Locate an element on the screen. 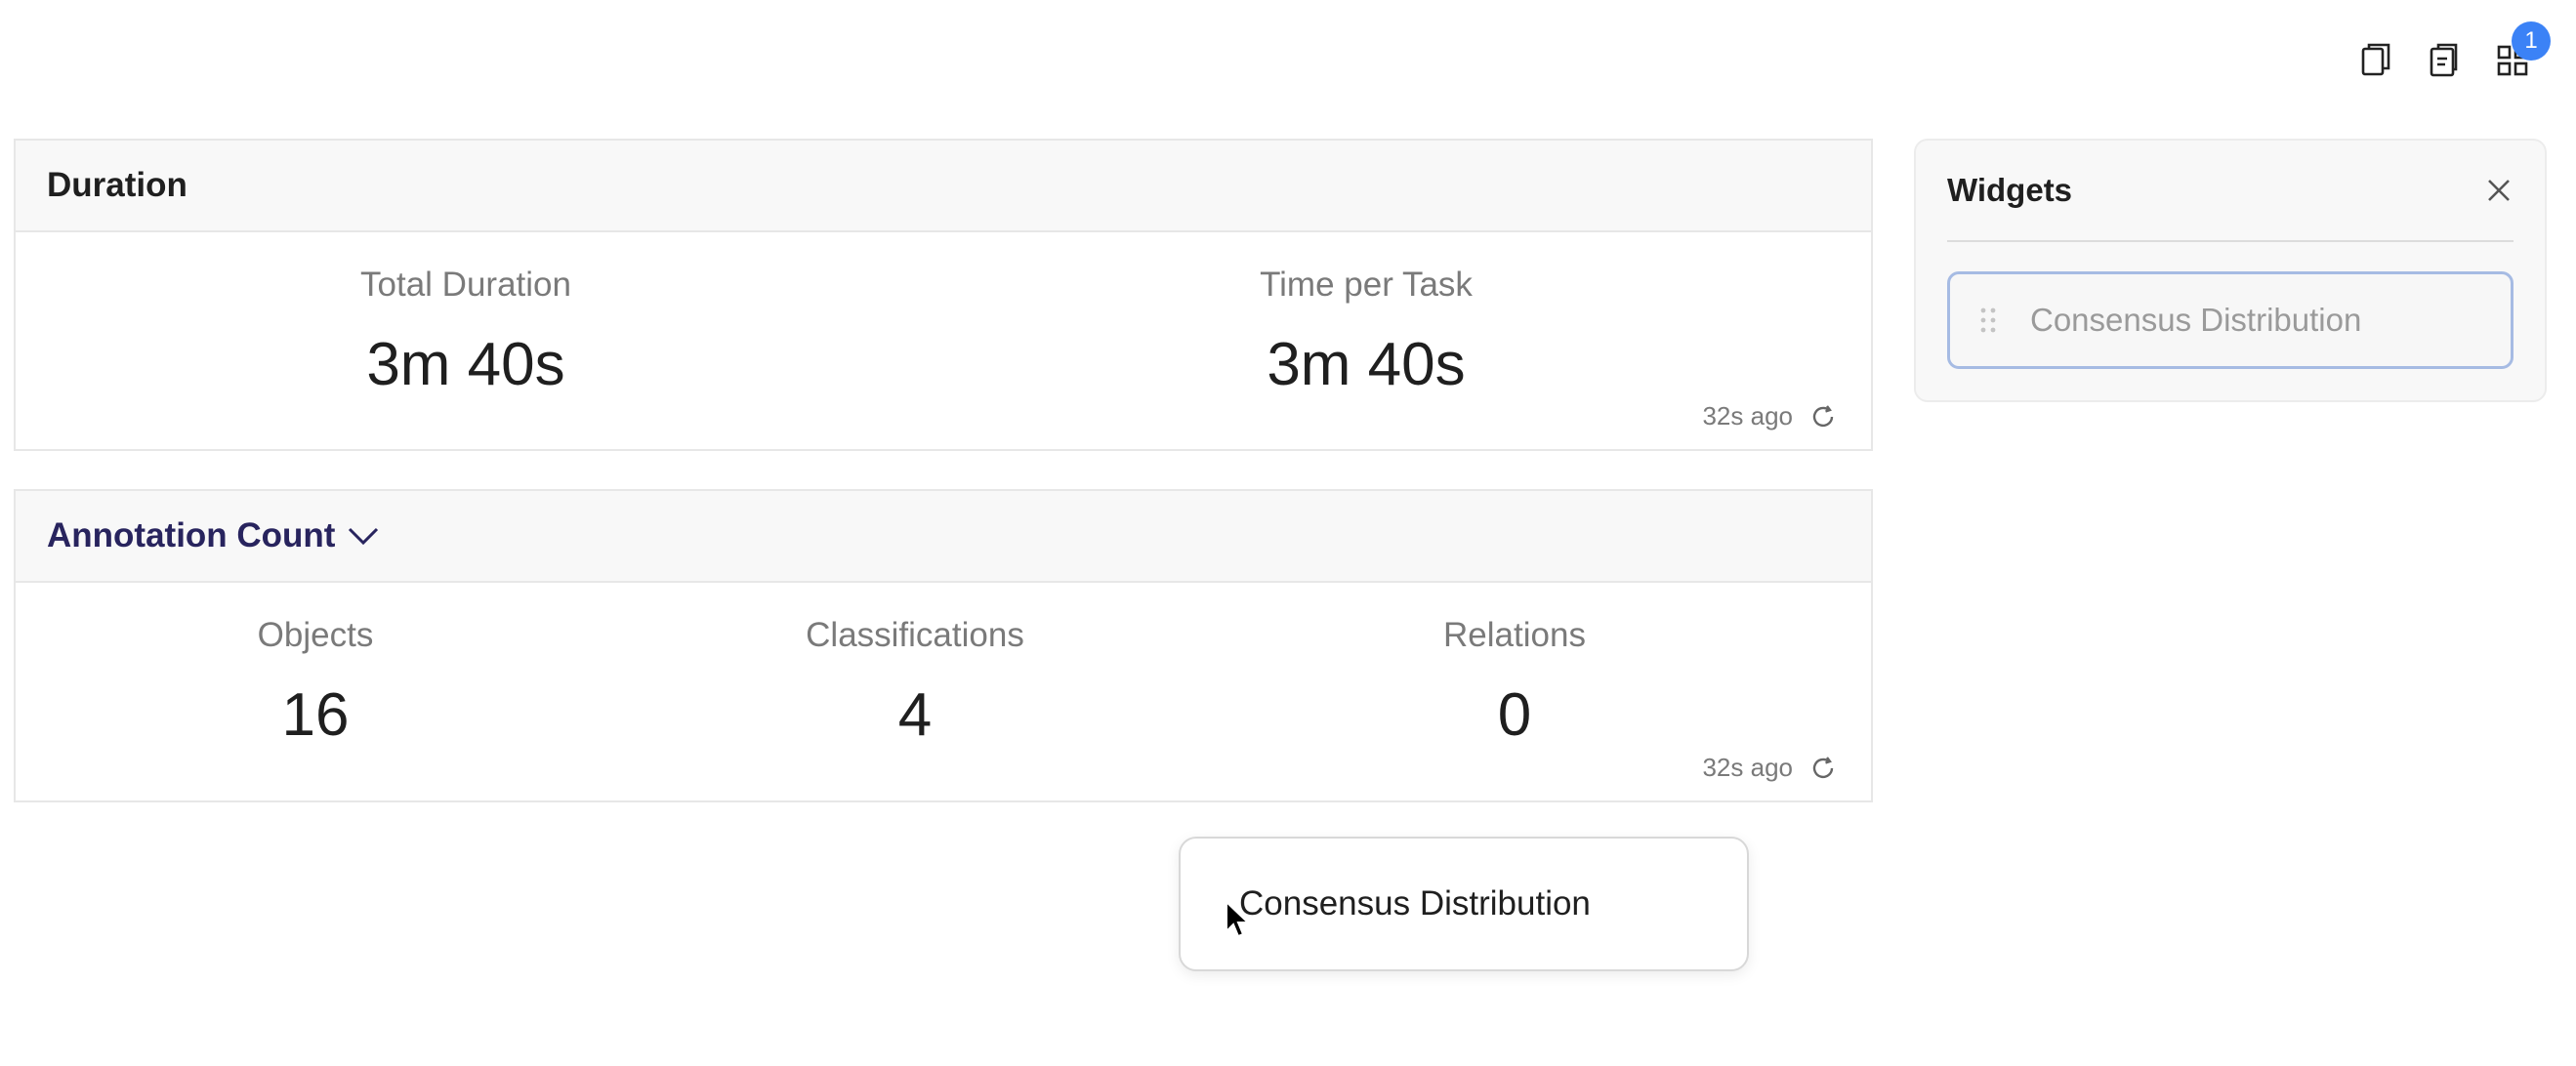 This screenshot has height=1066, width=2576. copy-button is located at coordinates (2375, 59).